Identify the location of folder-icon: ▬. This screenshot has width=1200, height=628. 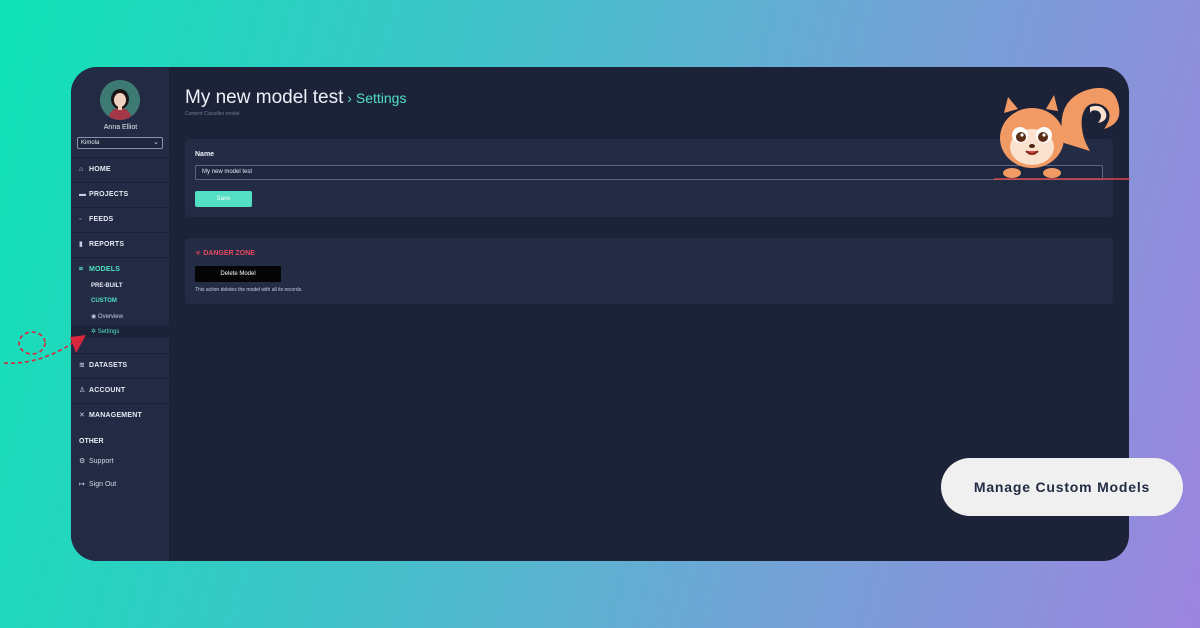
(83, 194).